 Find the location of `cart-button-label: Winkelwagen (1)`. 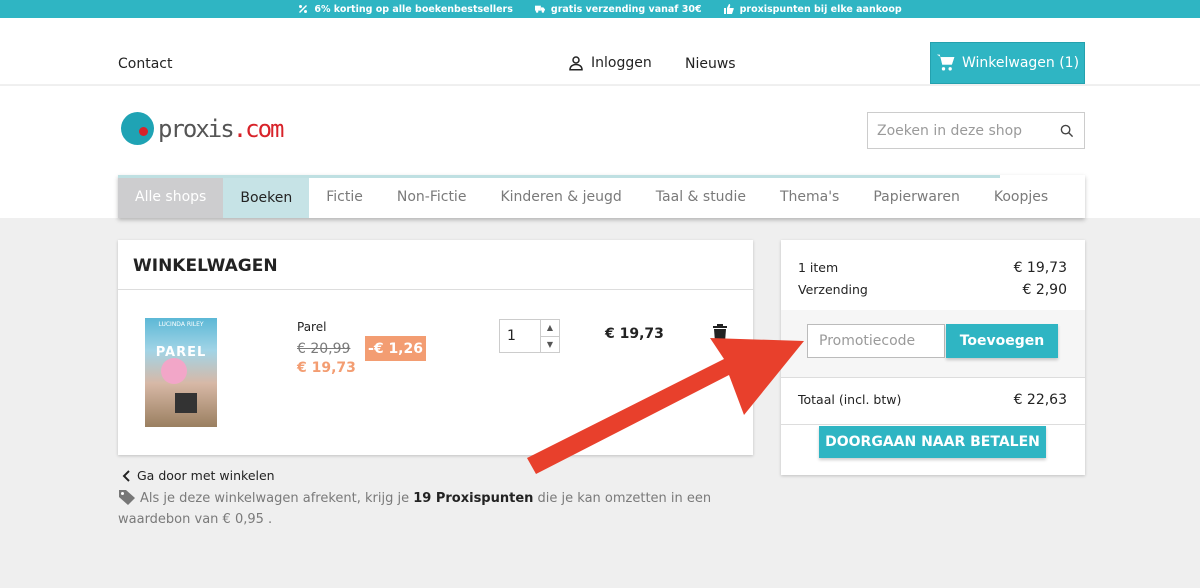

cart-button-label: Winkelwagen (1) is located at coordinates (1020, 63).